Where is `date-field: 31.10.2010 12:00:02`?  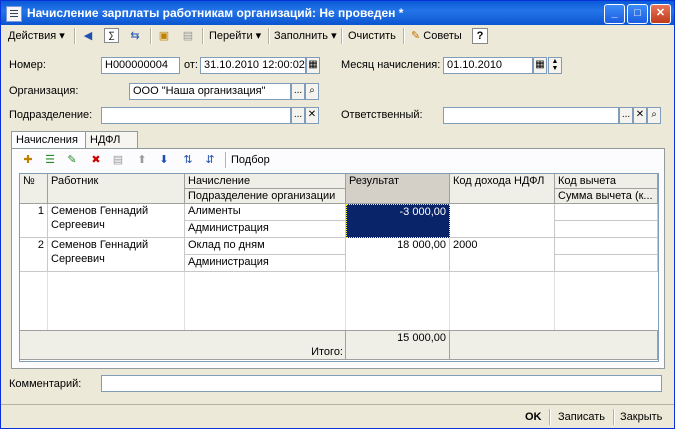 date-field: 31.10.2010 12:00:02 is located at coordinates (253, 65).